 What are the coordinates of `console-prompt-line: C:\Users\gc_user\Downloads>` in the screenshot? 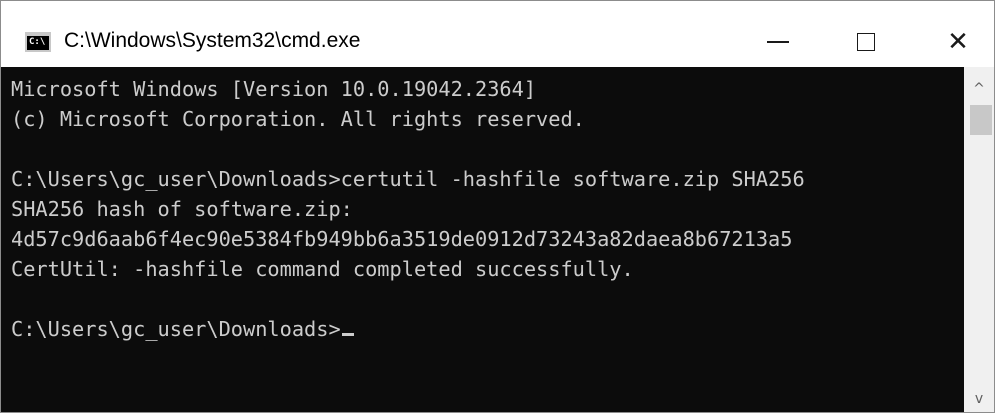 It's located at (182, 329).